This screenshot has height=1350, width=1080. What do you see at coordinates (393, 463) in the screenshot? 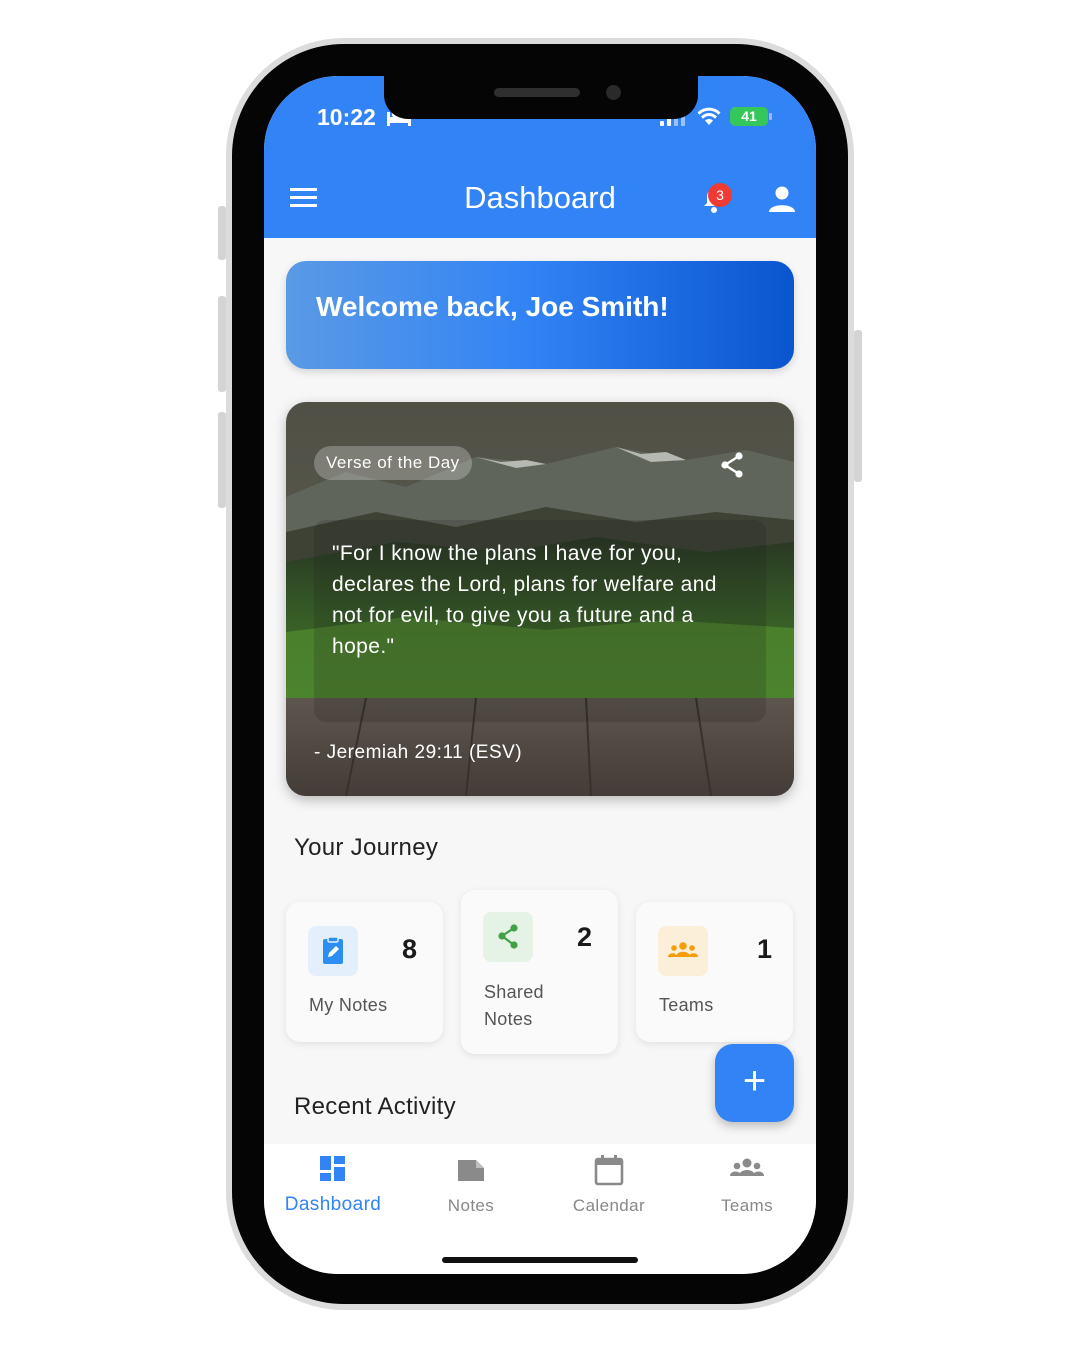
I see `verse-label: Verse of the Day` at bounding box center [393, 463].